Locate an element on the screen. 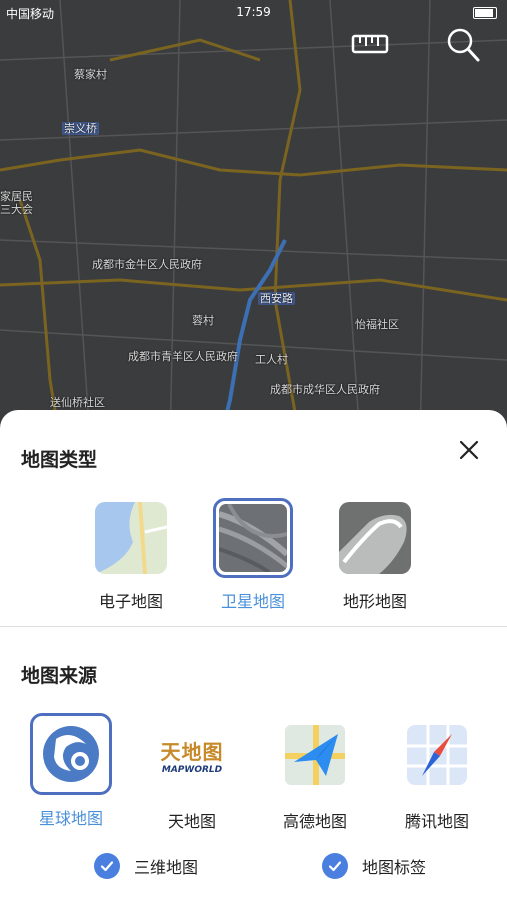 The height and width of the screenshot is (900, 507). map-type-label: 地形地图 is located at coordinates (374, 601).